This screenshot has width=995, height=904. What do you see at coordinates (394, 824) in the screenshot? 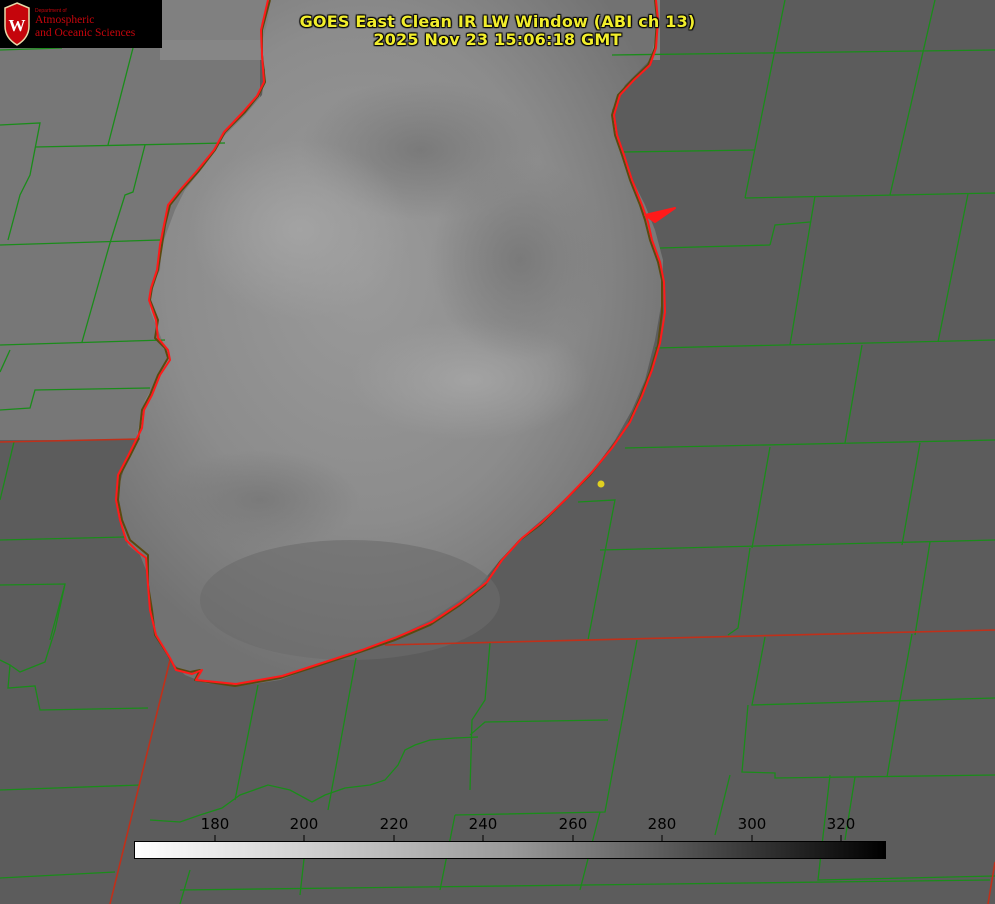
I see `colorbar-tick-label: 220` at bounding box center [394, 824].